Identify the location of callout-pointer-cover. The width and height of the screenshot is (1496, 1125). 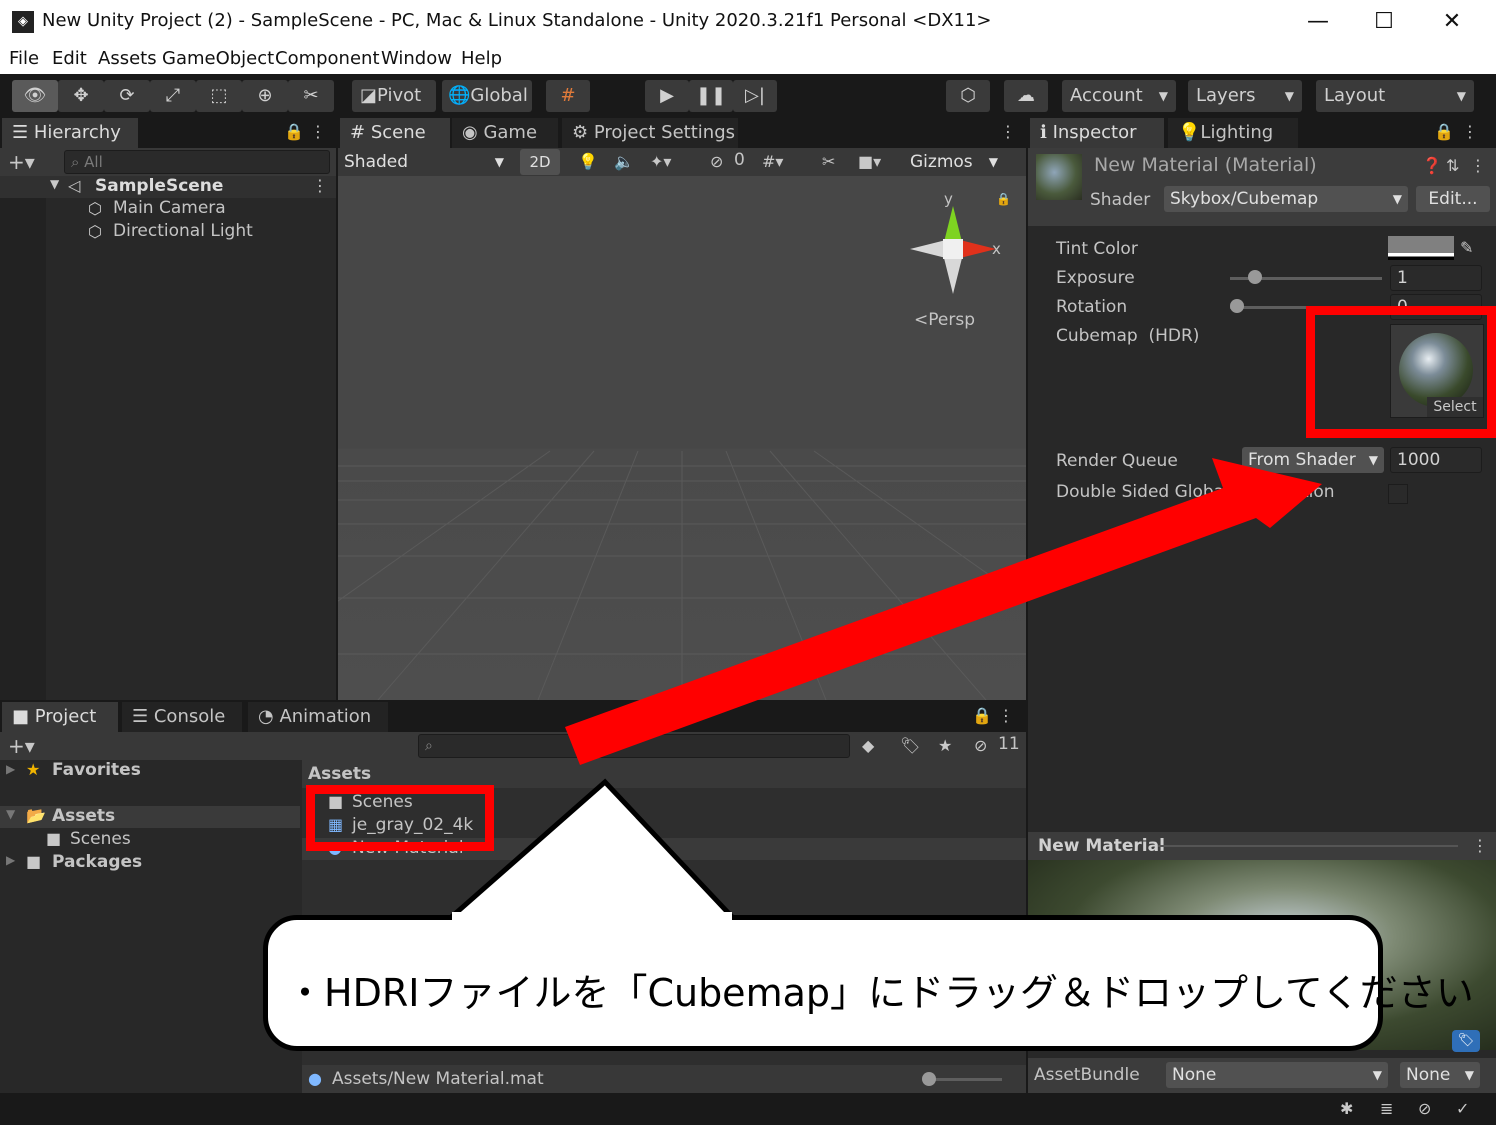
(592, 918).